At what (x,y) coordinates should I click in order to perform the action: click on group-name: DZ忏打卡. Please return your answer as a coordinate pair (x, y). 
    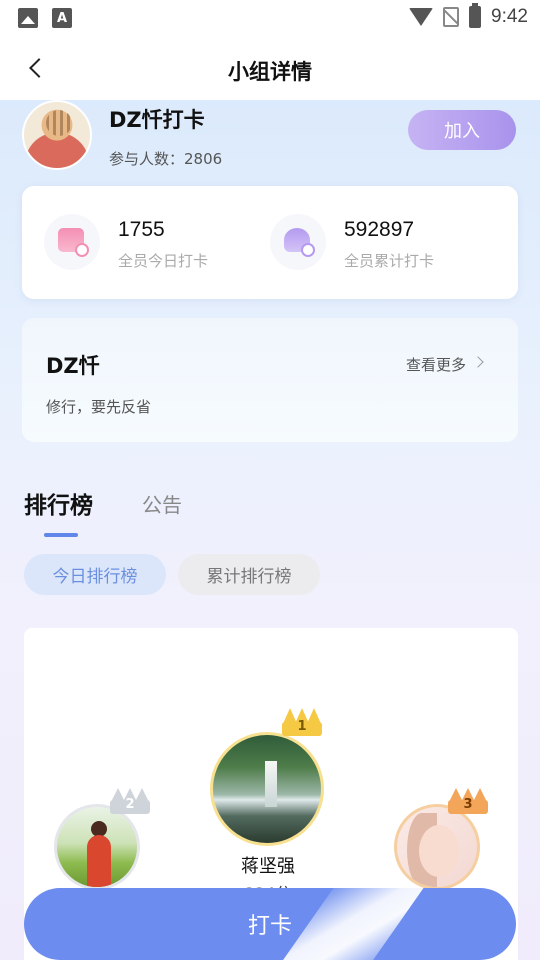
    Looking at the image, I should click on (157, 120).